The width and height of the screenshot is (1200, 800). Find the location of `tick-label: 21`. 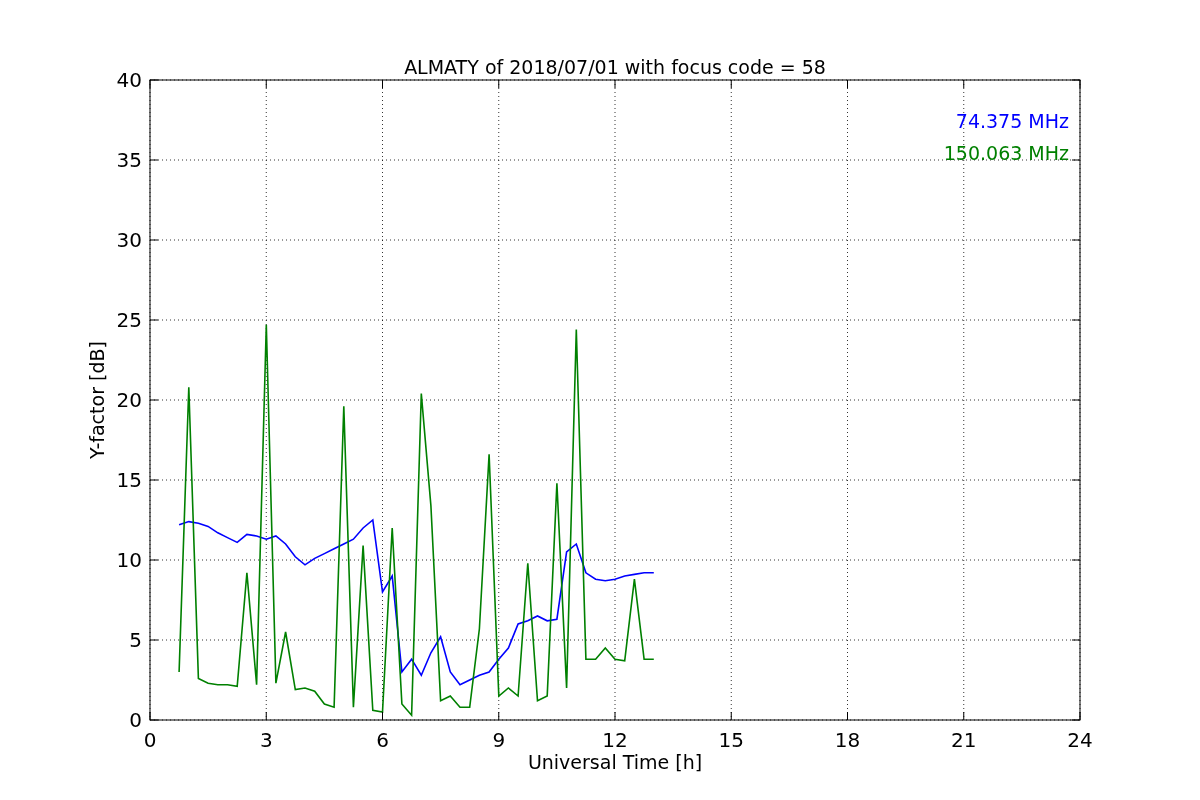

tick-label: 21 is located at coordinates (964, 740).